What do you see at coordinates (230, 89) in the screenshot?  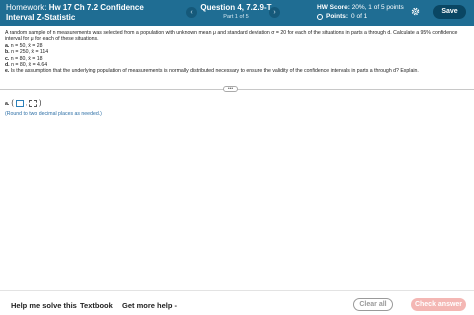 I see `pane-resize-handle: •••` at bounding box center [230, 89].